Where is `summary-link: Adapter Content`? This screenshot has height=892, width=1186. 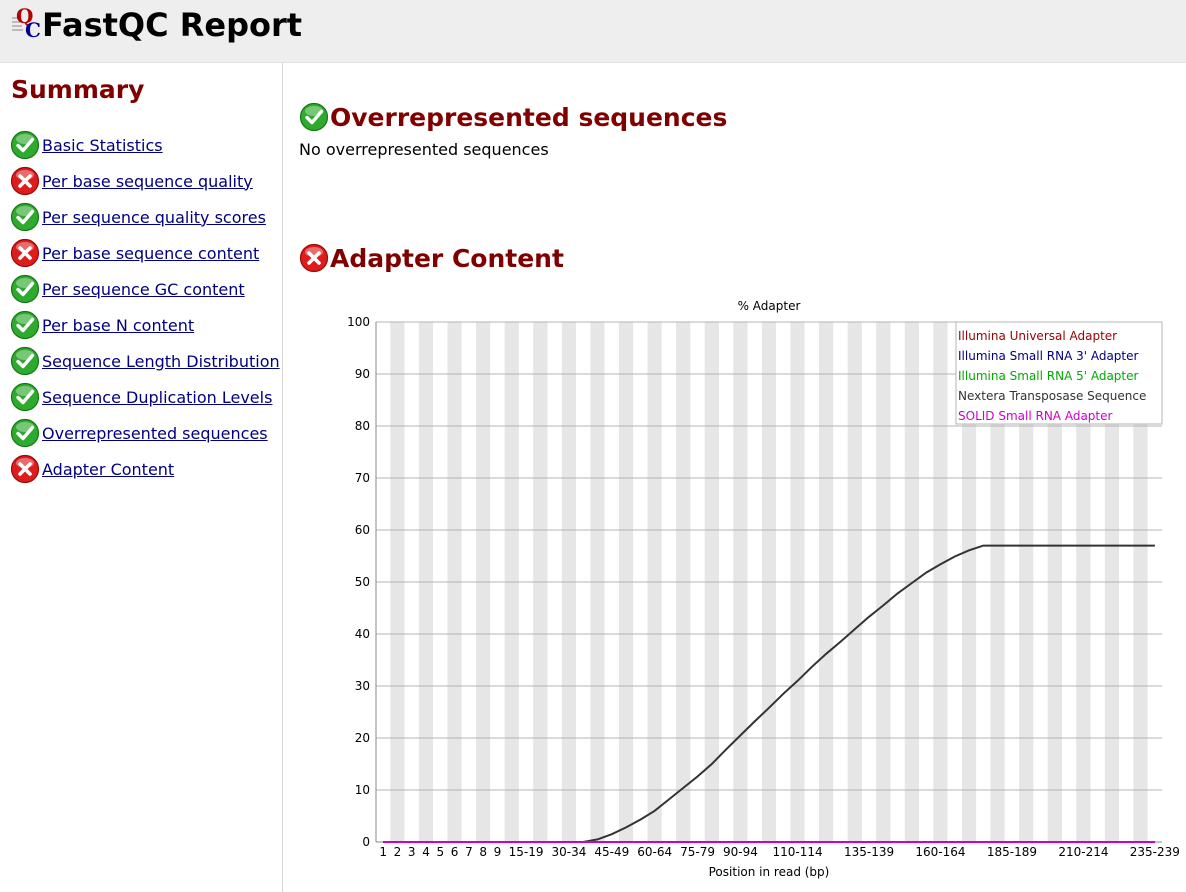 summary-link: Adapter Content is located at coordinates (108, 469).